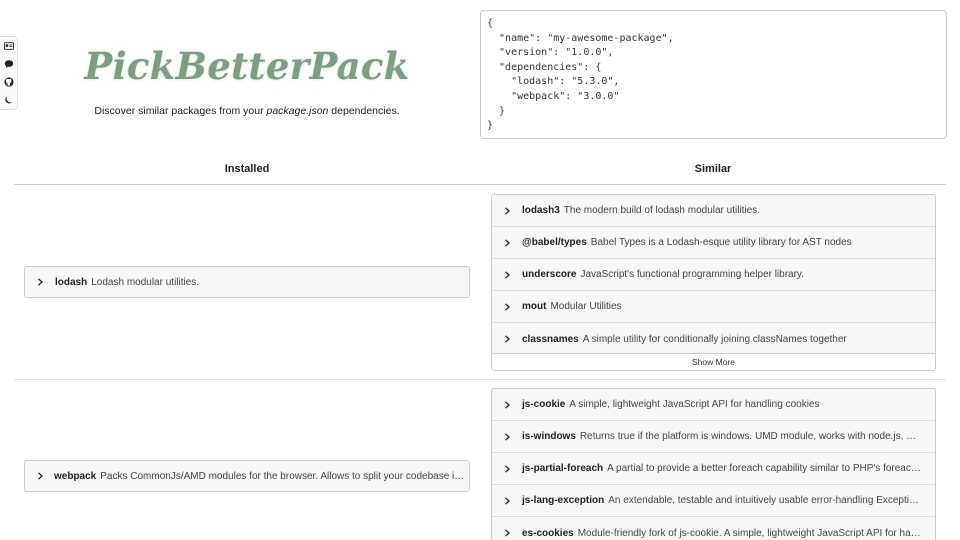 Image resolution: width=960 pixels, height=540 pixels. What do you see at coordinates (713, 307) in the screenshot?
I see `similar-package-item: mout Modular Utilities` at bounding box center [713, 307].